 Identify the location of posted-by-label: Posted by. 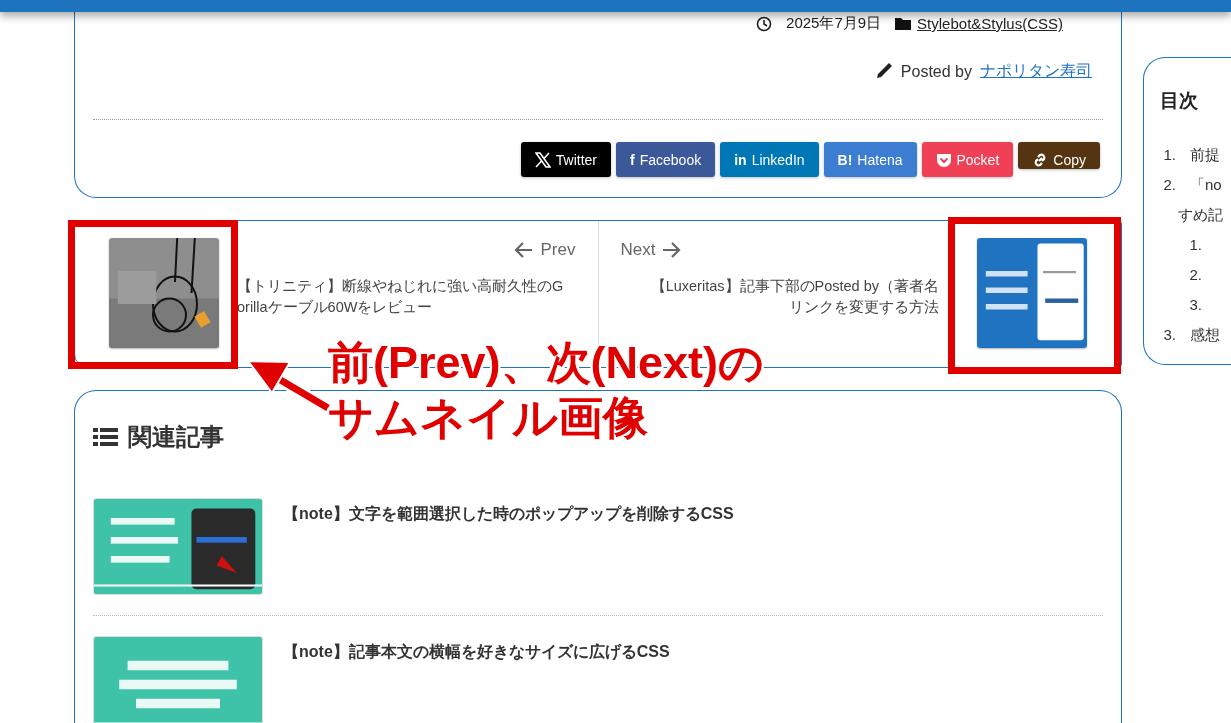
(936, 71).